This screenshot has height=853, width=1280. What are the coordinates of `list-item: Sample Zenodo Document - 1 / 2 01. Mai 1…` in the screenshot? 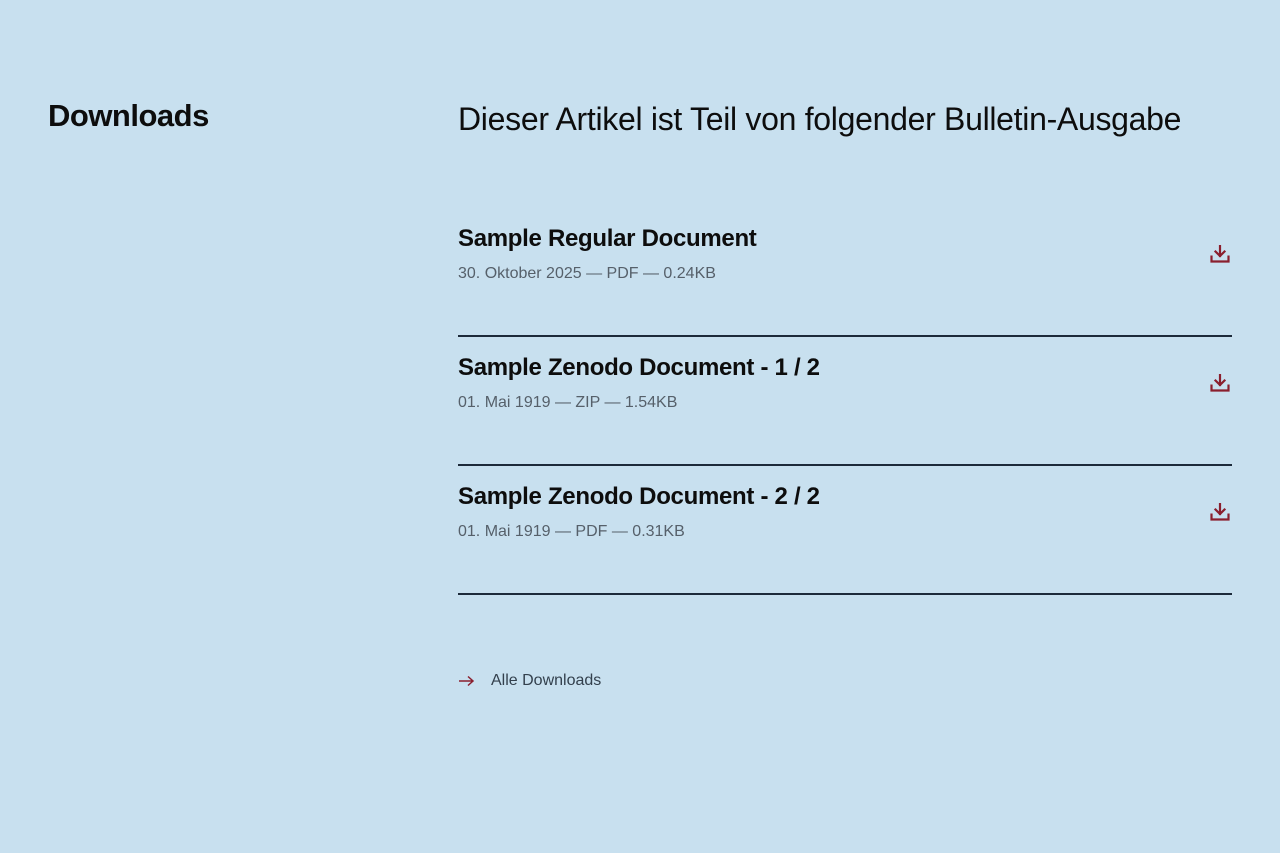 It's located at (845, 401).